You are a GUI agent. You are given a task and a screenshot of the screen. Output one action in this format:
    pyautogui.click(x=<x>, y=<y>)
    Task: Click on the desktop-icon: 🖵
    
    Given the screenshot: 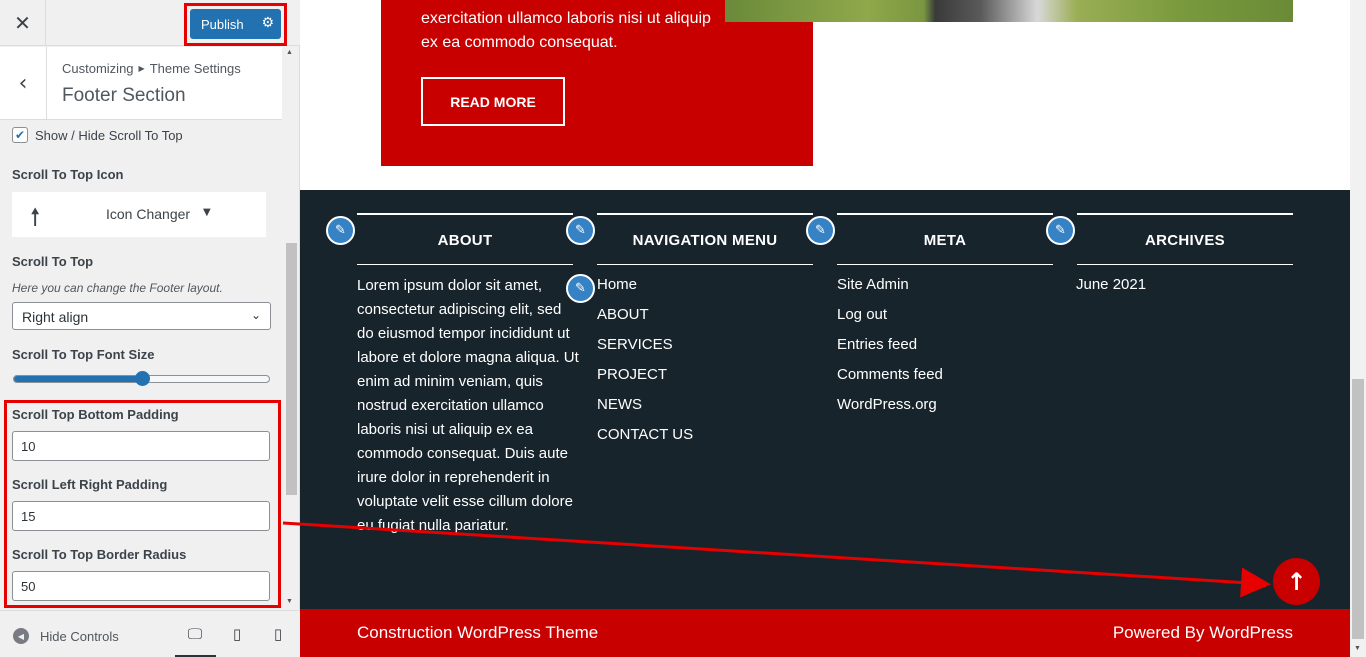 What is the action you would take?
    pyautogui.click(x=195, y=634)
    